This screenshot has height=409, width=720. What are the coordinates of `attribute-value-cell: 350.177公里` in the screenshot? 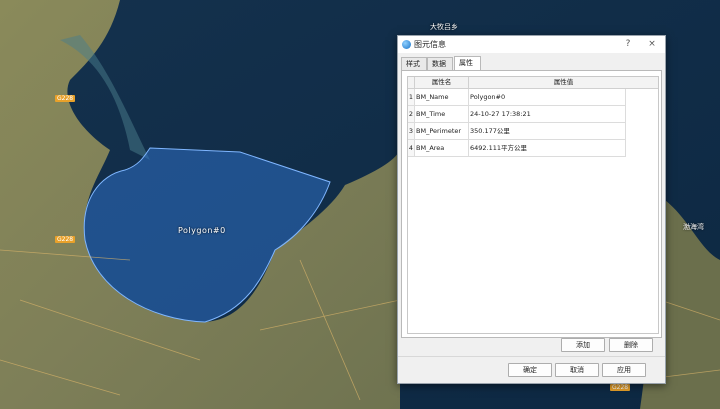 It's located at (547, 131).